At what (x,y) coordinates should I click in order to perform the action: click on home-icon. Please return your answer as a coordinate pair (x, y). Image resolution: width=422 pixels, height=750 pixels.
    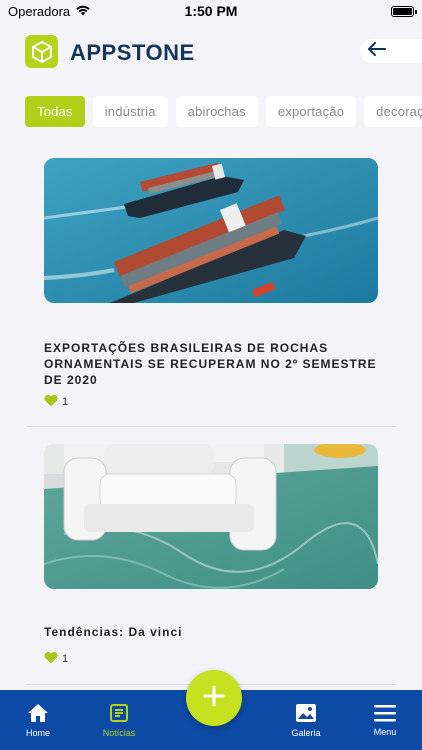
    Looking at the image, I should click on (38, 714).